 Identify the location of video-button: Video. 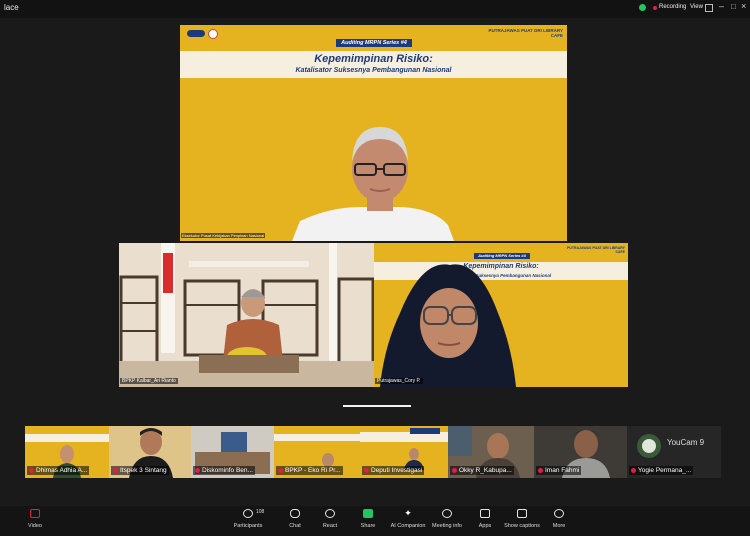
(35, 519).